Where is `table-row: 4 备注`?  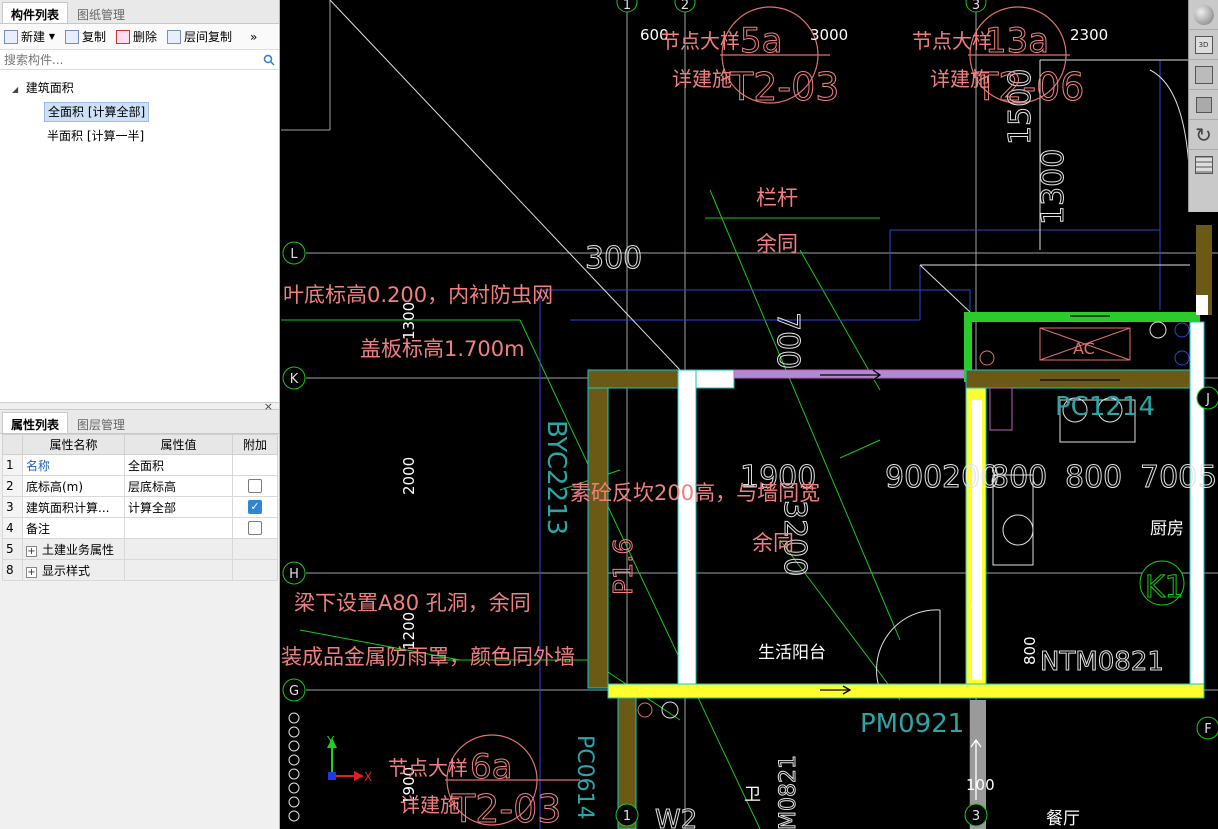 table-row: 4 备注 is located at coordinates (140, 528).